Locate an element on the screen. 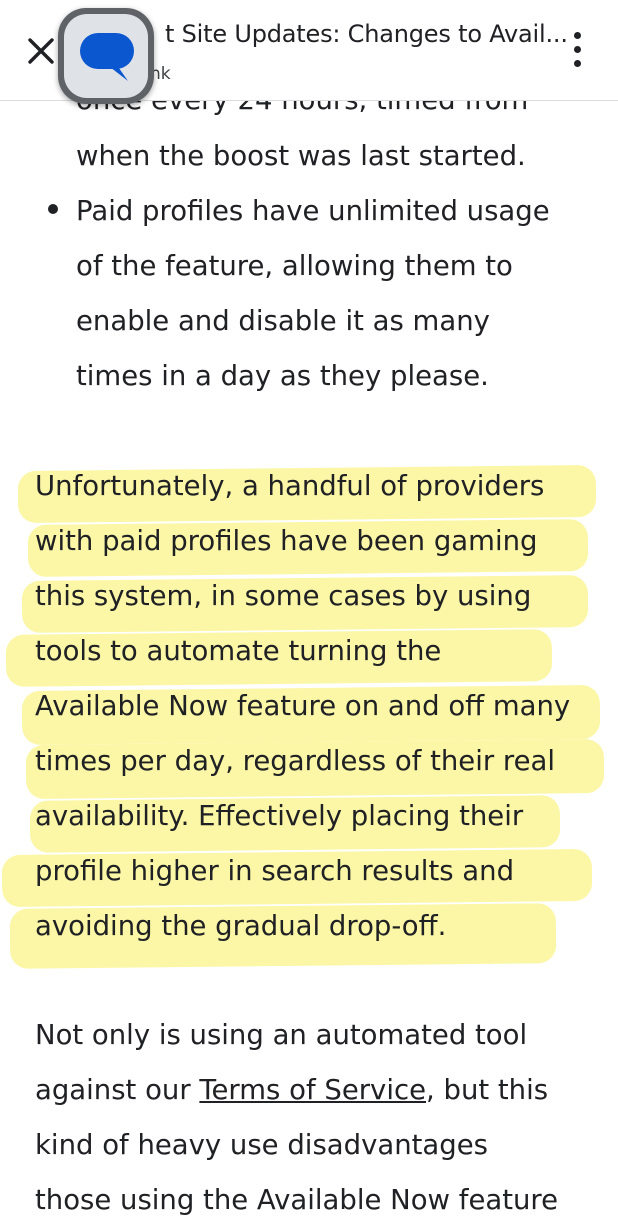 The height and width of the screenshot is (1216, 618). paragraph-text: against our is located at coordinates (117, 1090).